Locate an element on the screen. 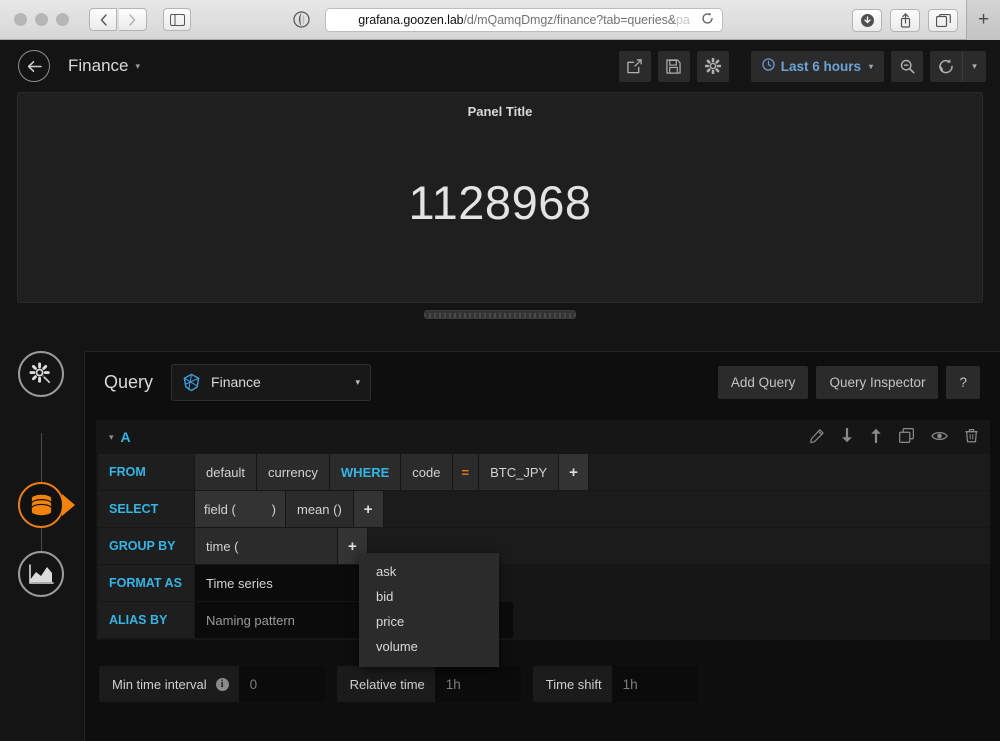 The image size is (1000, 741). min-time-interval-option: Min time interval i 0 is located at coordinates (212, 684).